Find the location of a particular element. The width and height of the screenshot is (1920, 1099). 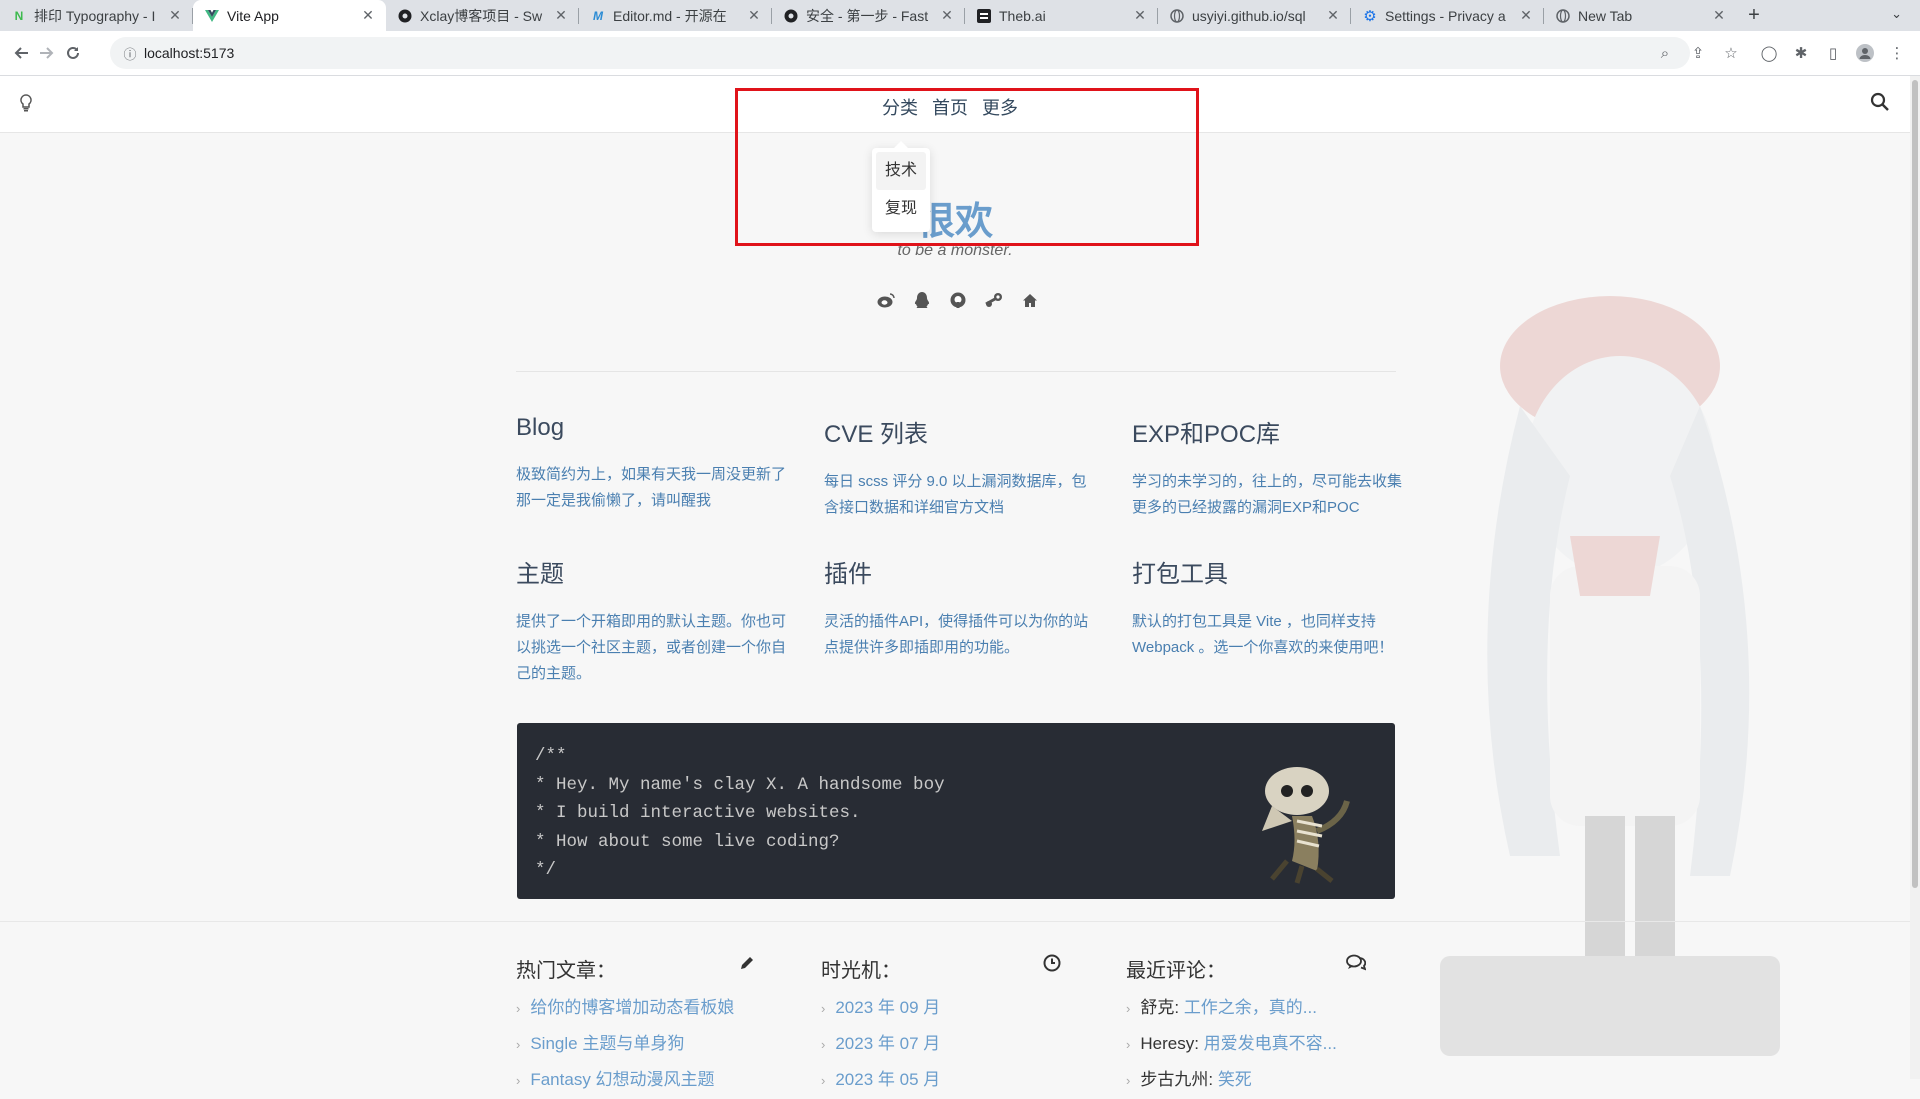

widget-title: 时光机： is located at coordinates (861, 971).